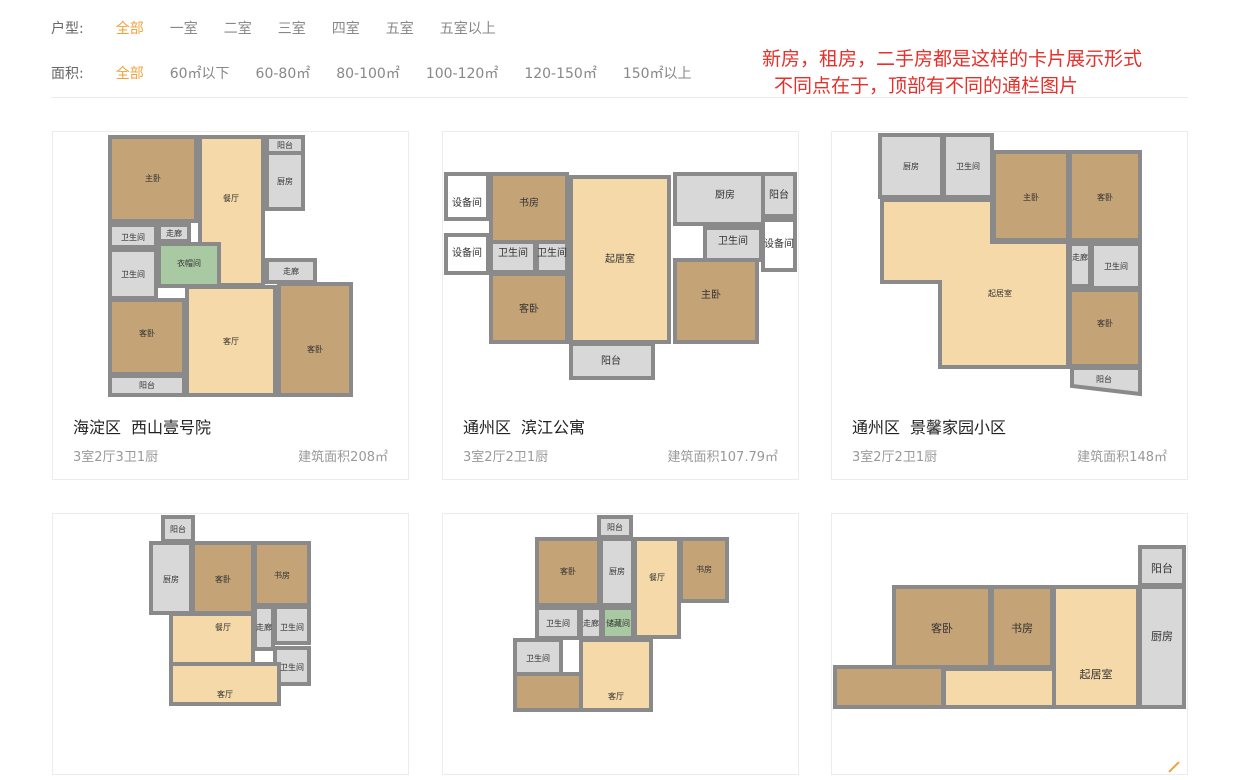 This screenshot has height=780, width=1233. I want to click on card-layout: 3室2厅3卫1厨, so click(116, 457).